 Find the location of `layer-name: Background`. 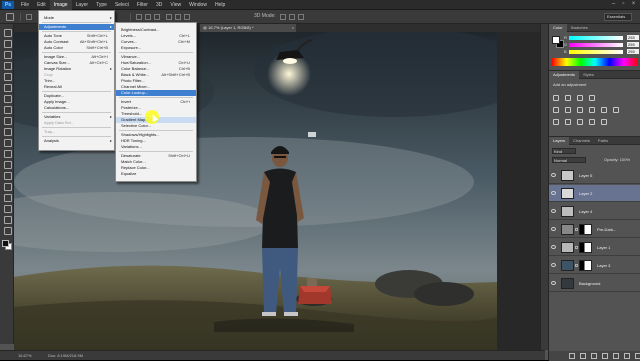

layer-name: Background is located at coordinates (589, 283).